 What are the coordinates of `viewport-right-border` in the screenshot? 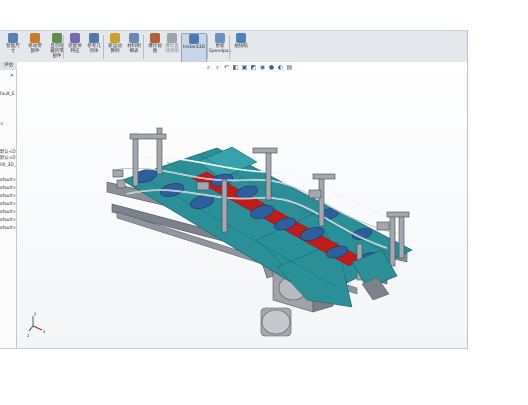 It's located at (467, 189).